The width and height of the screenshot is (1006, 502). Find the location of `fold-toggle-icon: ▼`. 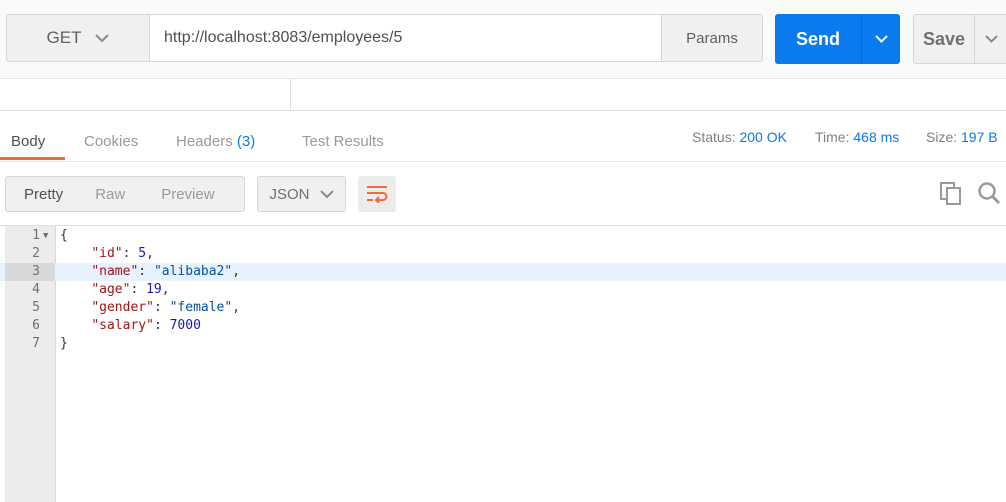

fold-toggle-icon: ▼ is located at coordinates (45, 236).